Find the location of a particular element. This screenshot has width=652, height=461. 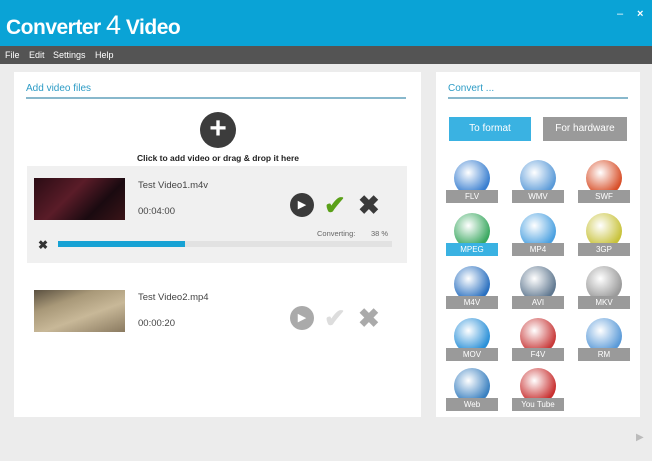

video-duration: 00:00:20 is located at coordinates (156, 323).